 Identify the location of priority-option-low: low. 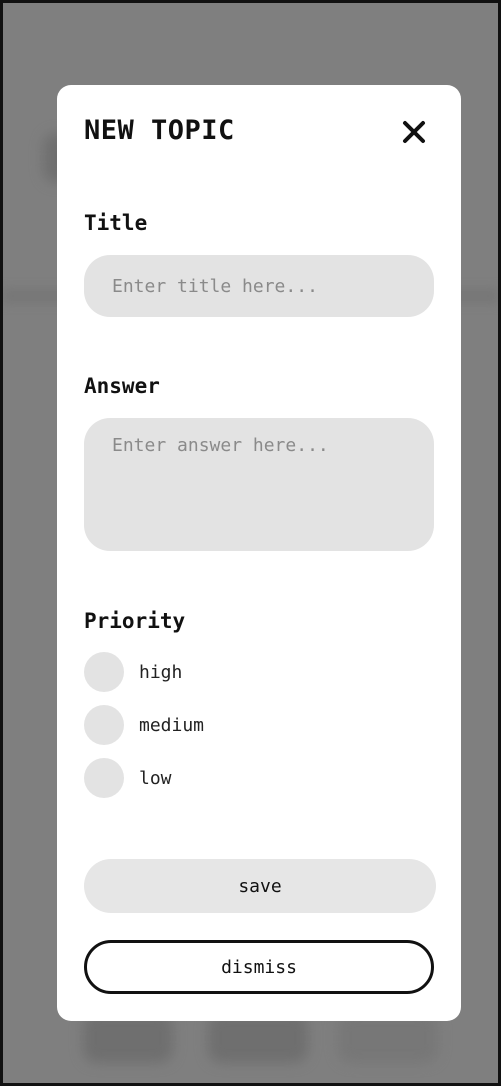
(128, 778).